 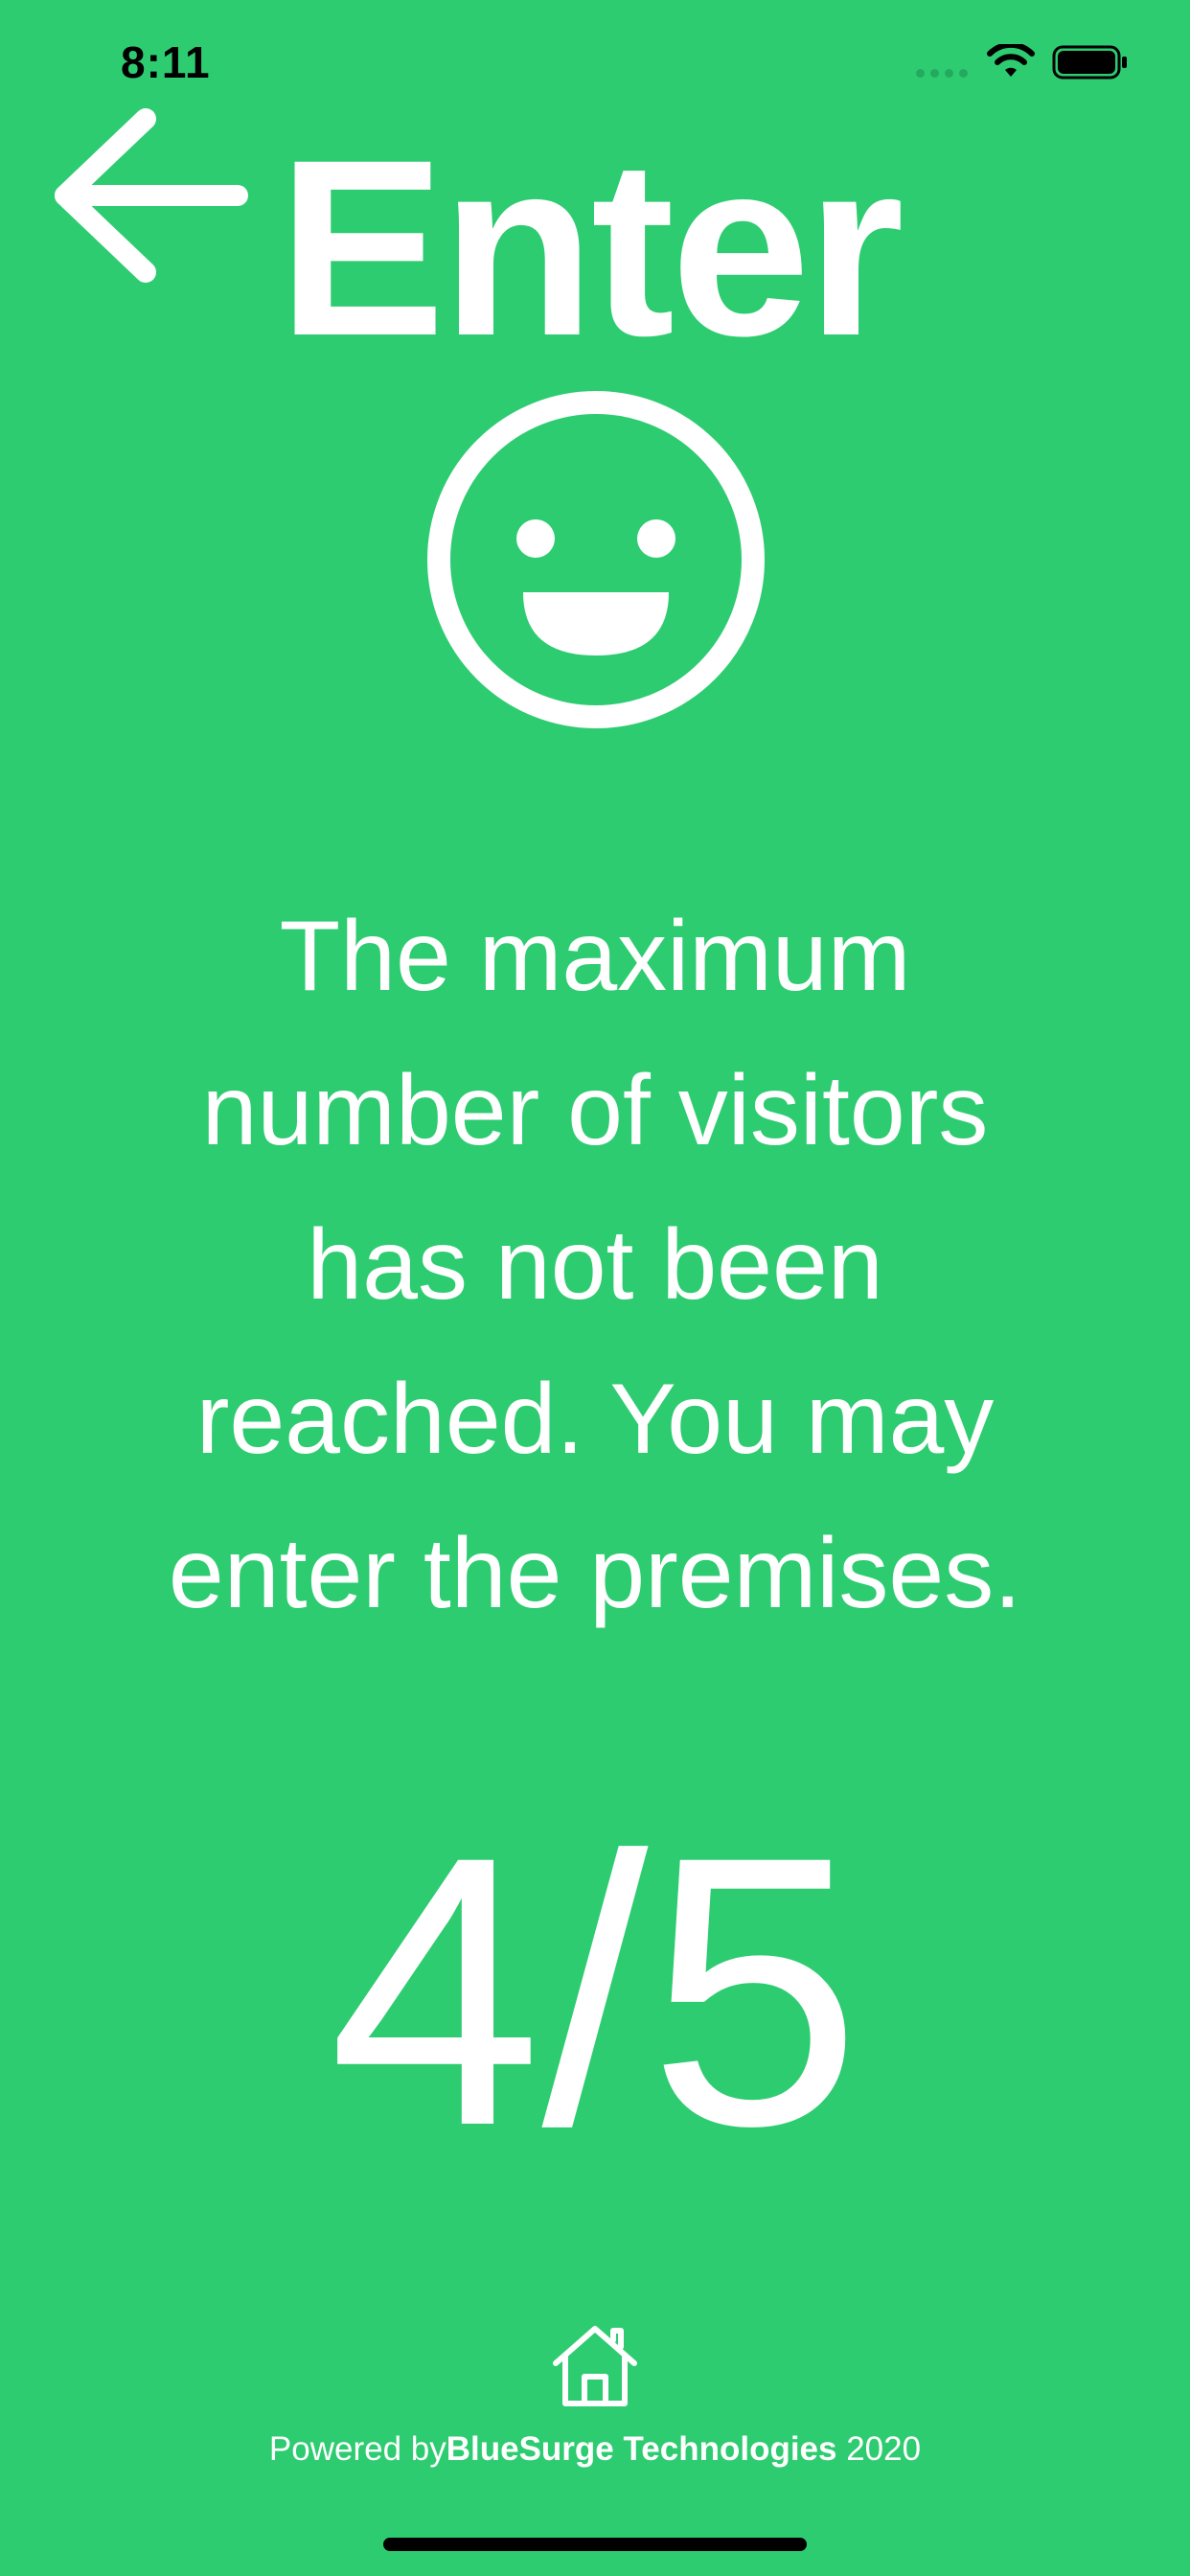 I want to click on smiley-face-icon, so click(x=596, y=559).